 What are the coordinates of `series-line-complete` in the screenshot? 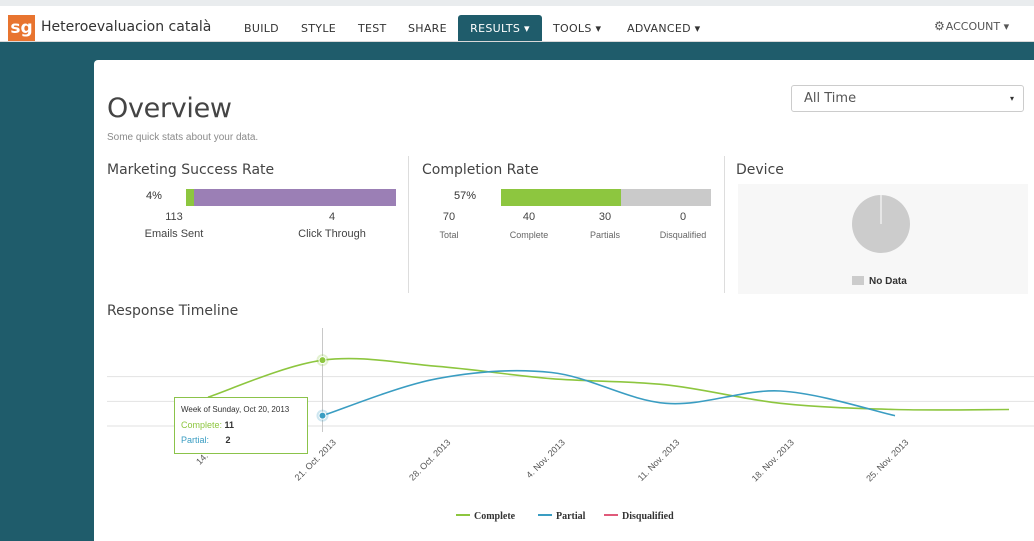 It's located at (608, 384).